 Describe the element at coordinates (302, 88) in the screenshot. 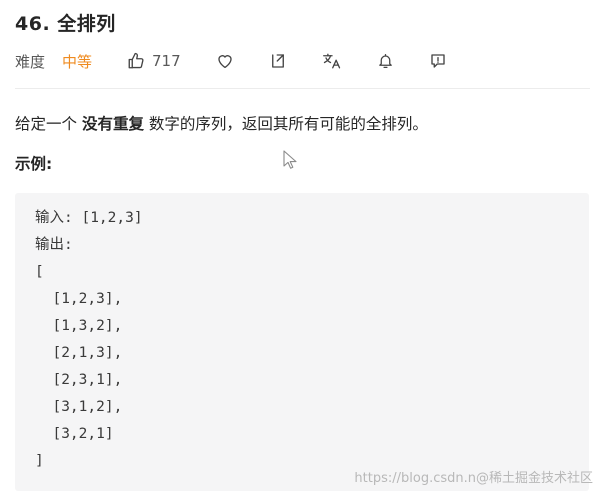

I see `header-divider` at that location.